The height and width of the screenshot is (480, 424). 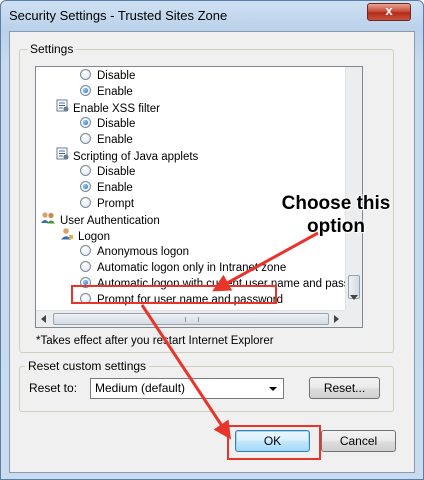 I want to click on callout-line-1: Choose this, so click(x=336, y=203).